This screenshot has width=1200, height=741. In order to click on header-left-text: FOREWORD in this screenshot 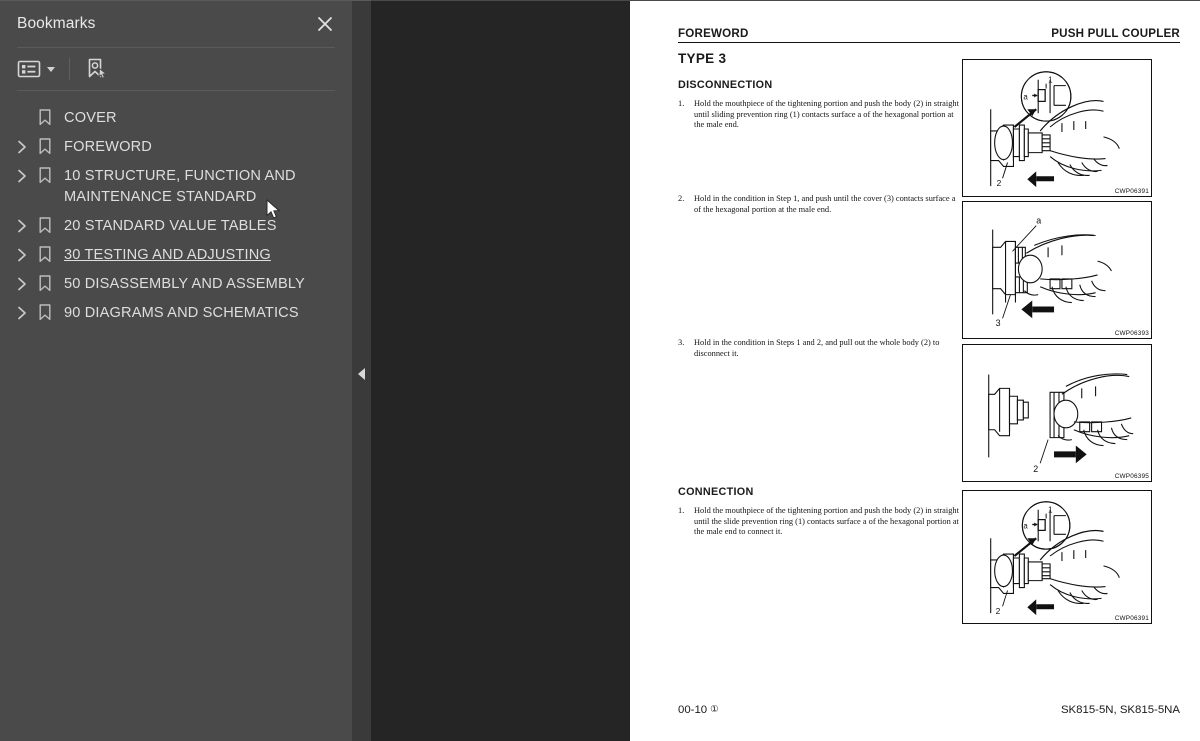, I will do `click(713, 33)`.